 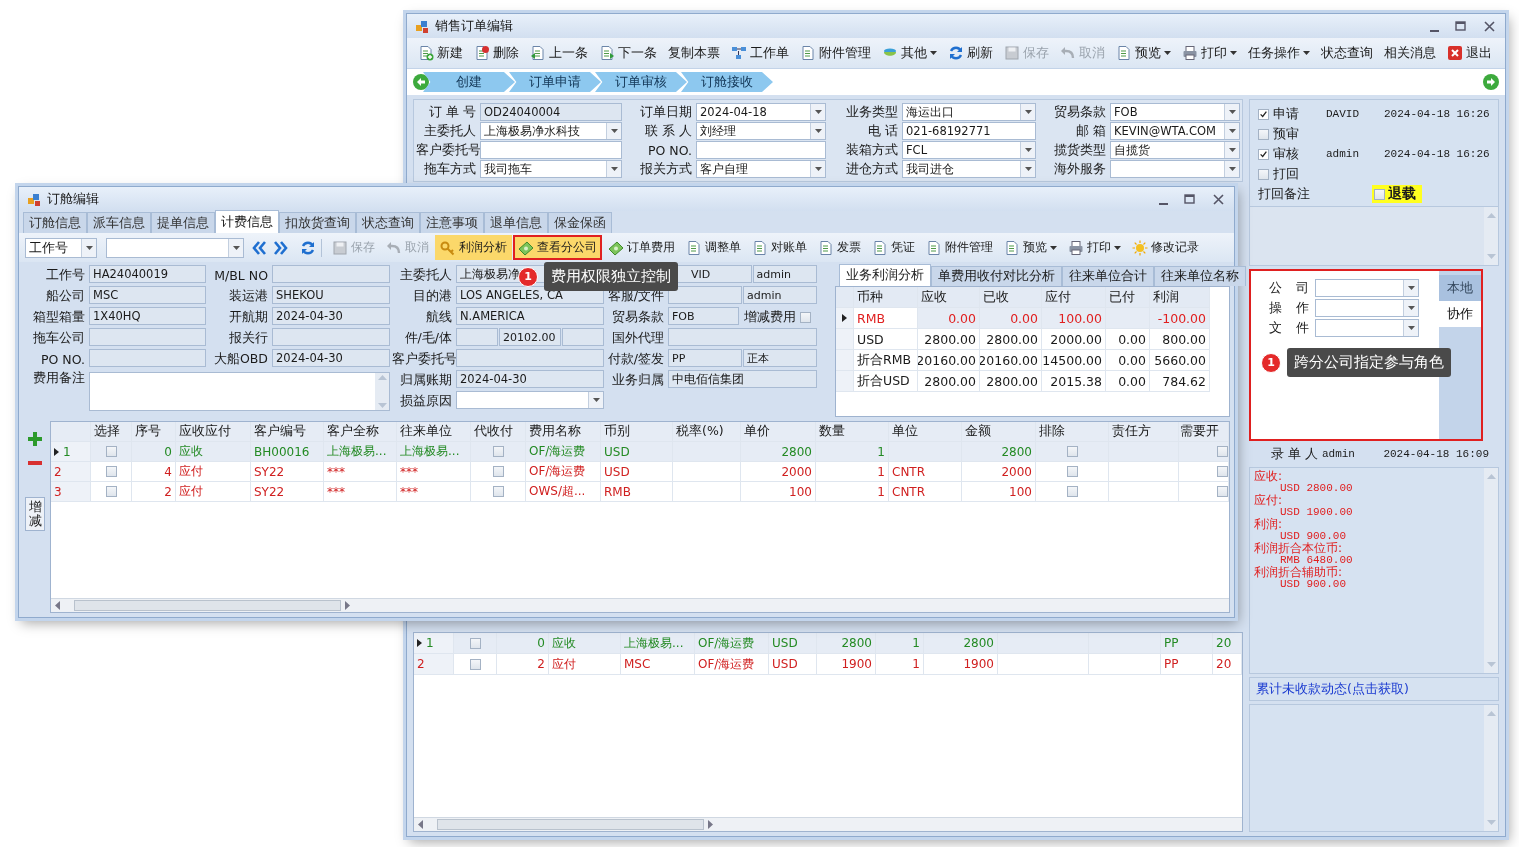 I want to click on field-label: 公 司, so click(x=1289, y=288).